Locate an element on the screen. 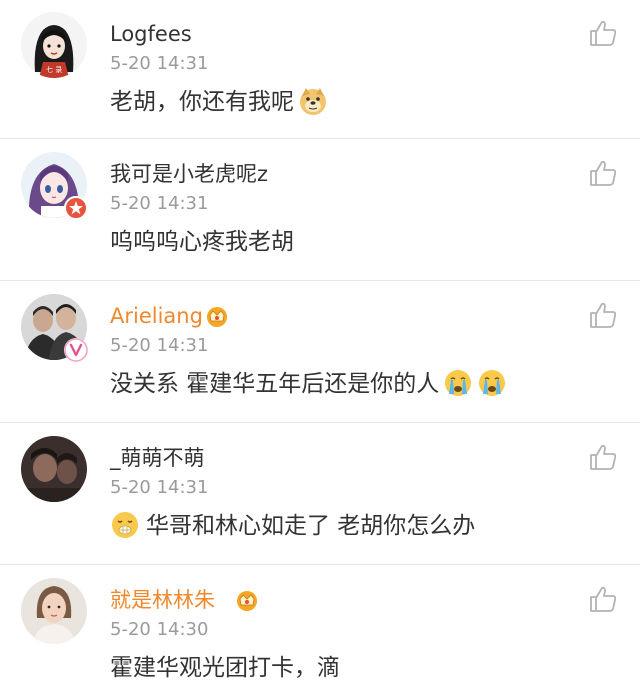 This screenshot has width=640, height=699. comment-text-value: 华哥和林心如走了 老胡你怎么办 is located at coordinates (311, 526).